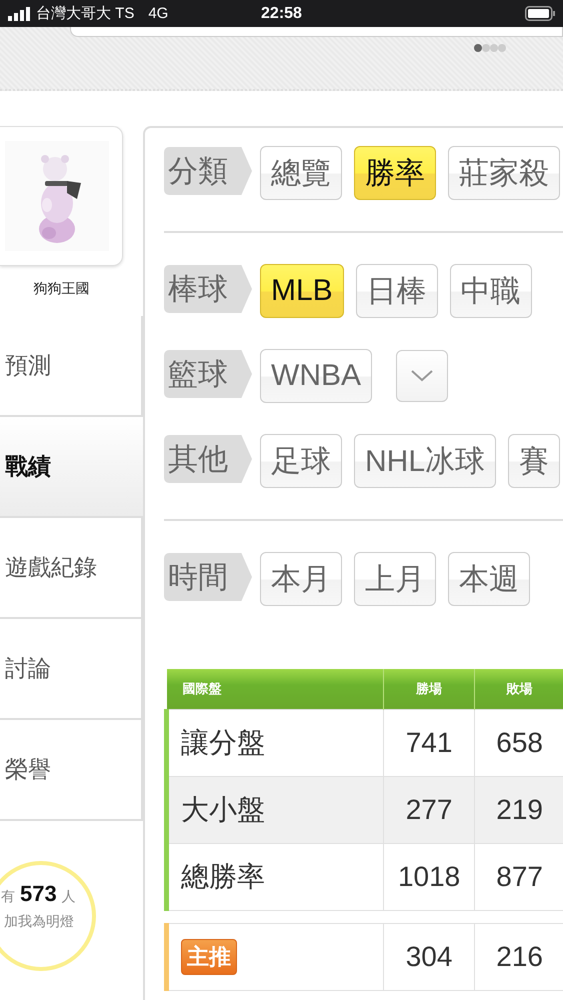  I want to click on filter-label: 時間, so click(208, 577).